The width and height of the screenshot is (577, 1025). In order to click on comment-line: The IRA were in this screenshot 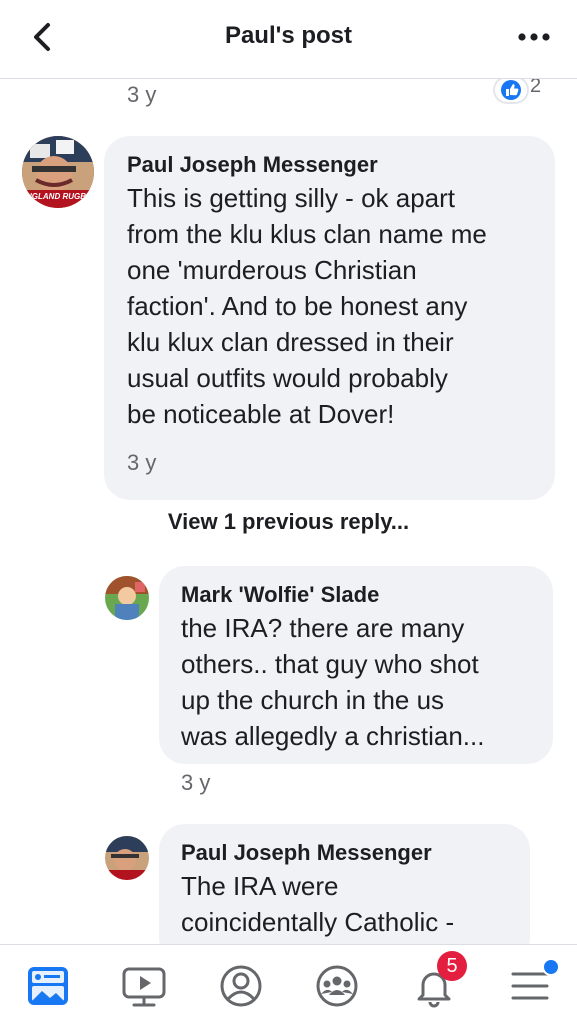, I will do `click(260, 886)`.